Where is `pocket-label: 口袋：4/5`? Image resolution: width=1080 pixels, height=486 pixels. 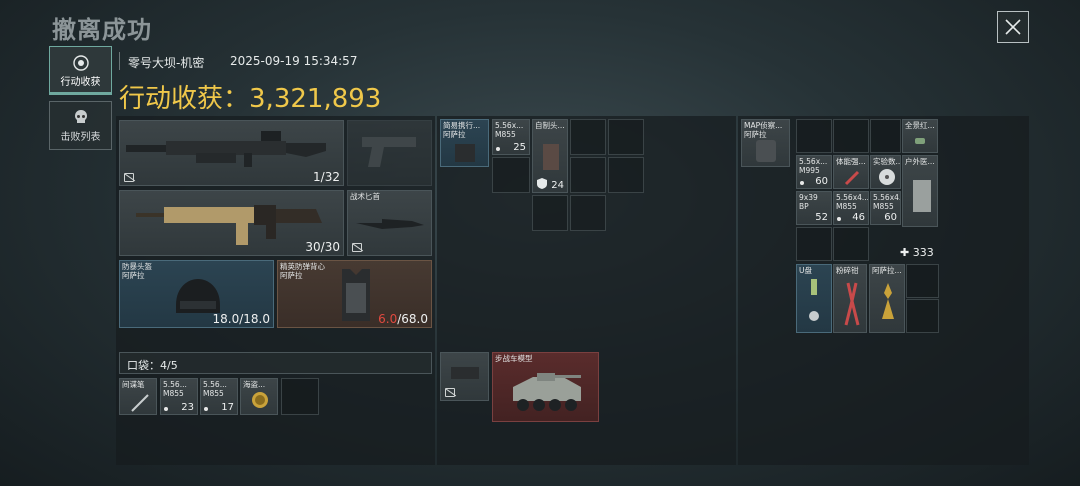
pocket-label: 口袋：4/5 is located at coordinates (152, 365).